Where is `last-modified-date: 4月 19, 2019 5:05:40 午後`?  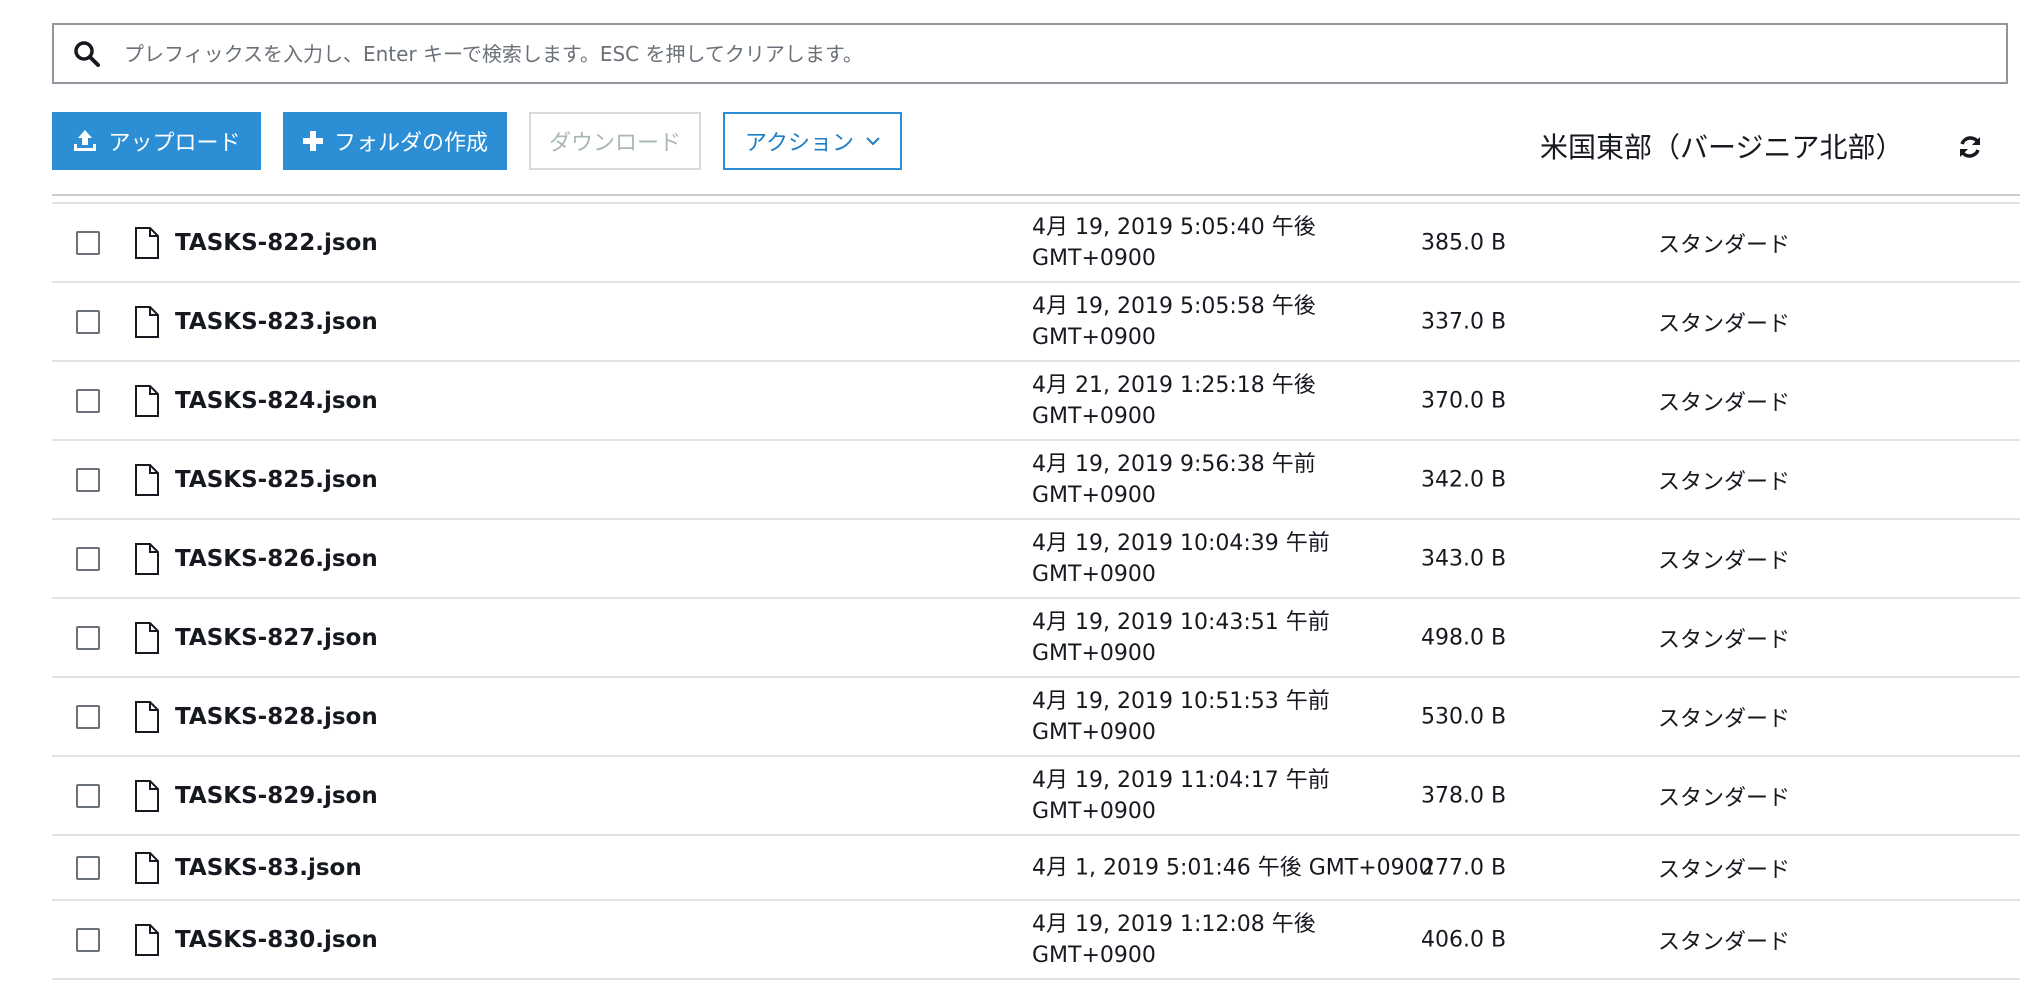 last-modified-date: 4月 19, 2019 5:05:40 午後 is located at coordinates (1174, 227).